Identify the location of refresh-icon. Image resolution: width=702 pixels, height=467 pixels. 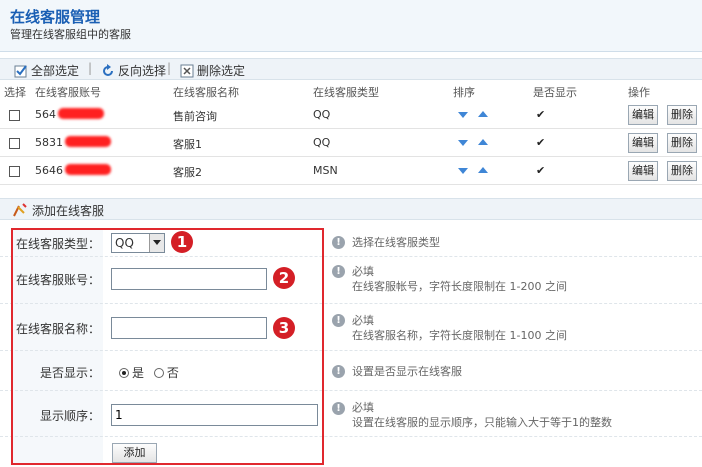
(108, 69).